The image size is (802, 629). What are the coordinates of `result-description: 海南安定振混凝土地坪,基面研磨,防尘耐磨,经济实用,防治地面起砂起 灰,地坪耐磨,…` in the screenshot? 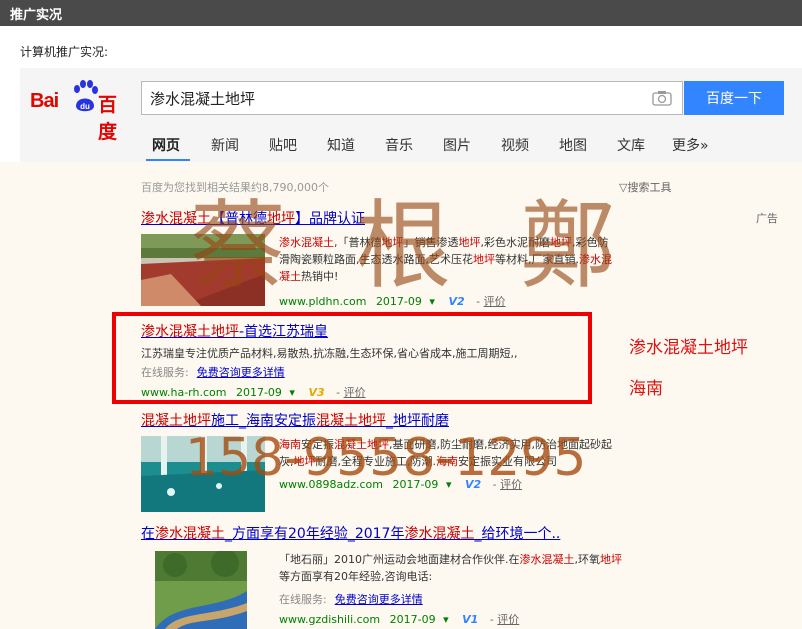 It's located at (445, 453).